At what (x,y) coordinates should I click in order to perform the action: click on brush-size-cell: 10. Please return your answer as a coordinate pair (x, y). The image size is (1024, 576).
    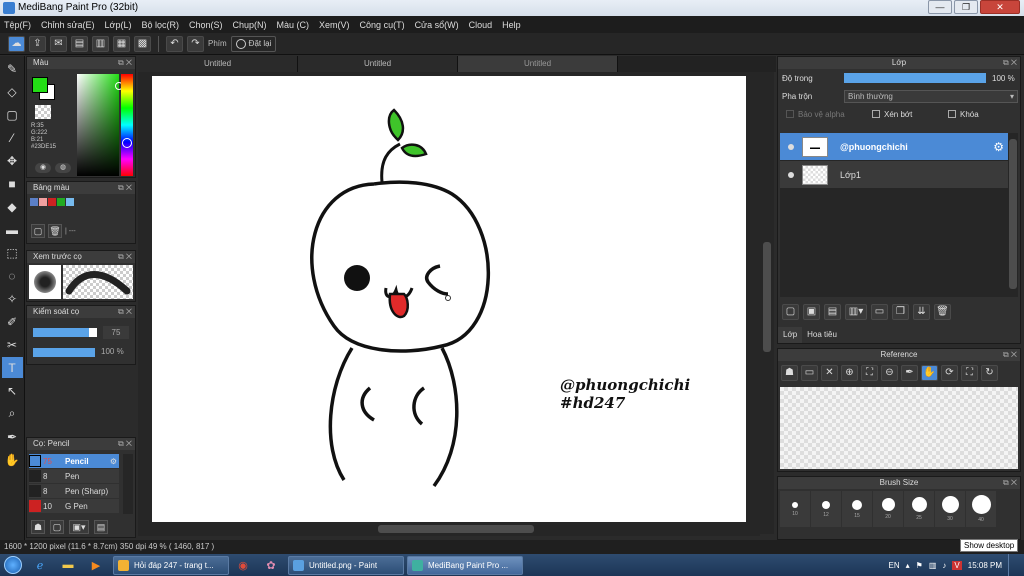
    Looking at the image, I should click on (795, 509).